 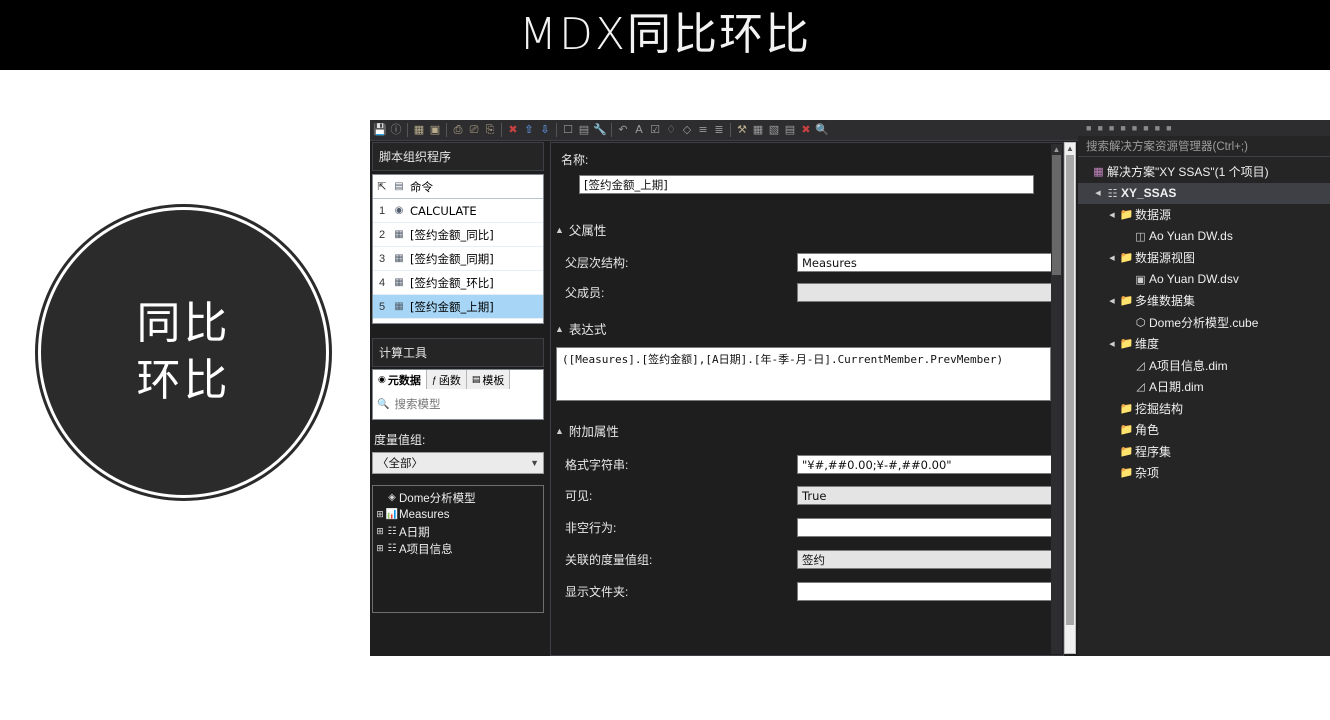 I want to click on move-up-icon: ⇧, so click(x=529, y=130).